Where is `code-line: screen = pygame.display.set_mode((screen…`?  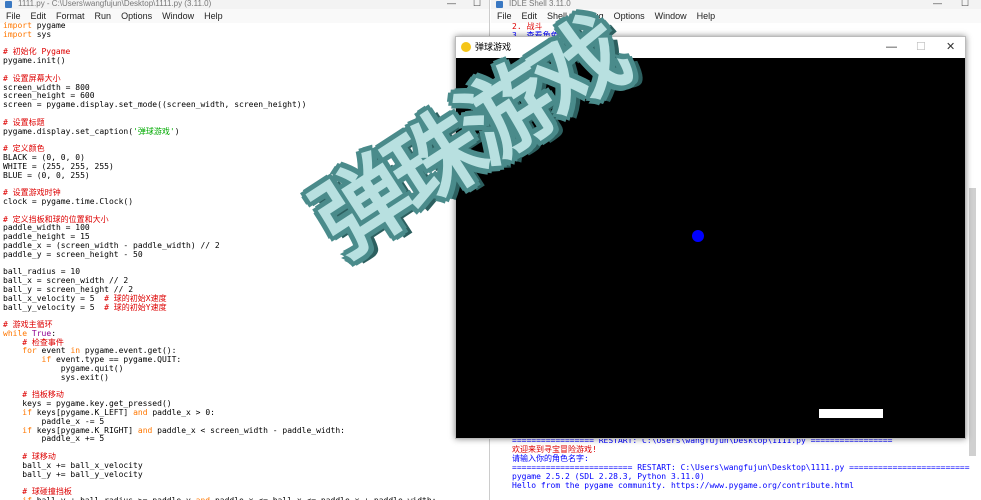
code-line: screen = pygame.display.set_mode((screen… is located at coordinates (155, 105).